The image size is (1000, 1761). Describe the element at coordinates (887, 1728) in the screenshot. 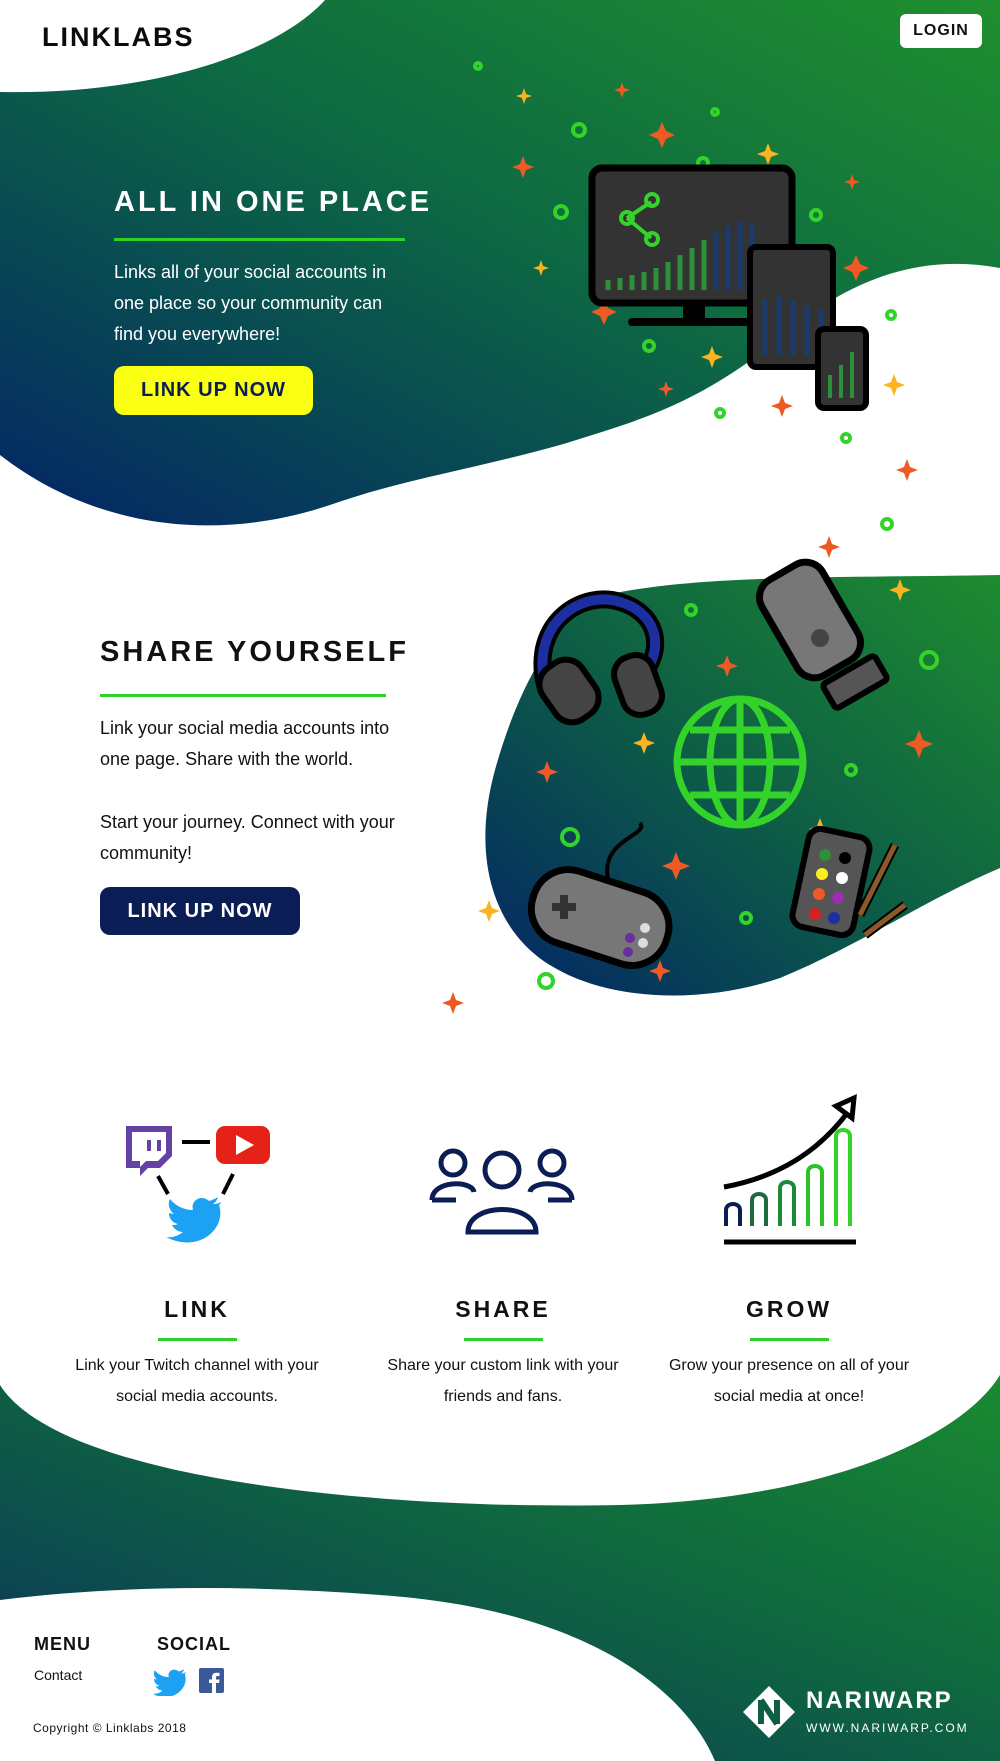

I see `partner-url: WWW.NARIWARP.COM` at that location.